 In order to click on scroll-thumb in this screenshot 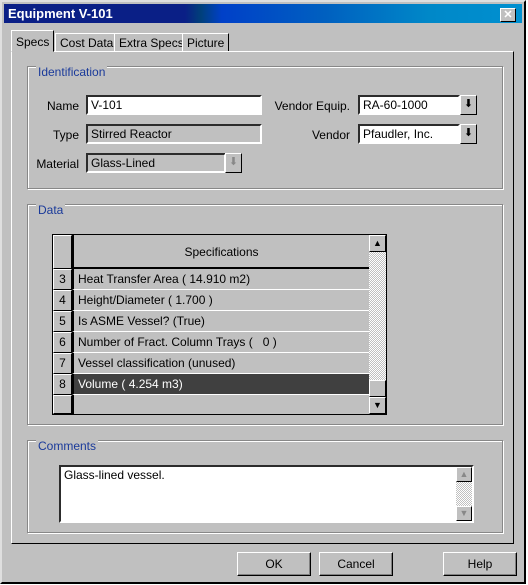, I will do `click(377, 388)`.